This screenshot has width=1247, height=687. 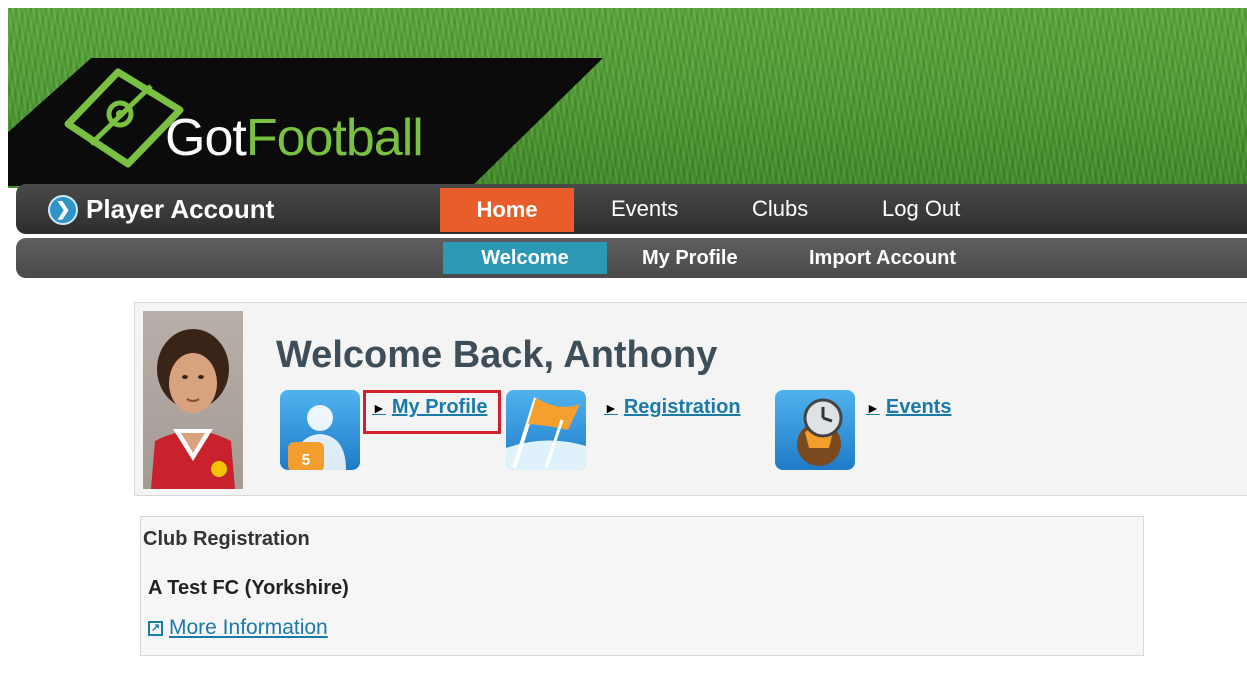 I want to click on chevron-right-icon: ❯, so click(x=63, y=209).